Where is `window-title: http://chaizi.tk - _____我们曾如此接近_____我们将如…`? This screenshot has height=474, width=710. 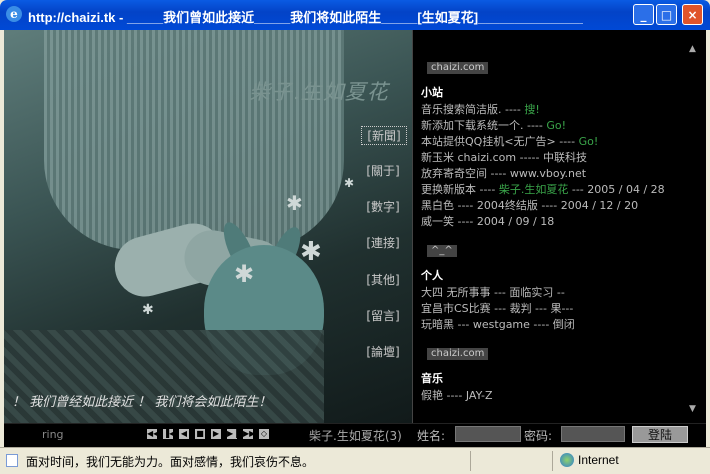 window-title: http://chaizi.tk - _____我们曾如此接近_____我们将如… is located at coordinates (305, 17).